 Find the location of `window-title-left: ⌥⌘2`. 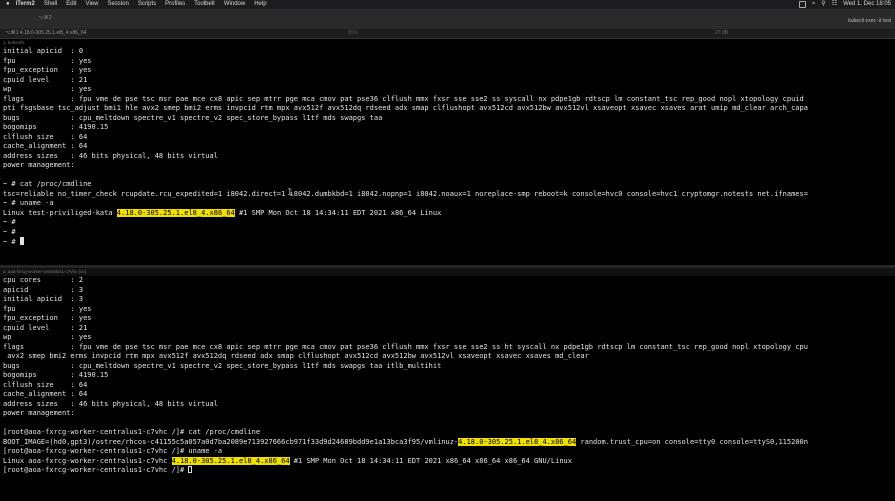

window-title-left: ⌥⌘2 is located at coordinates (45, 18).